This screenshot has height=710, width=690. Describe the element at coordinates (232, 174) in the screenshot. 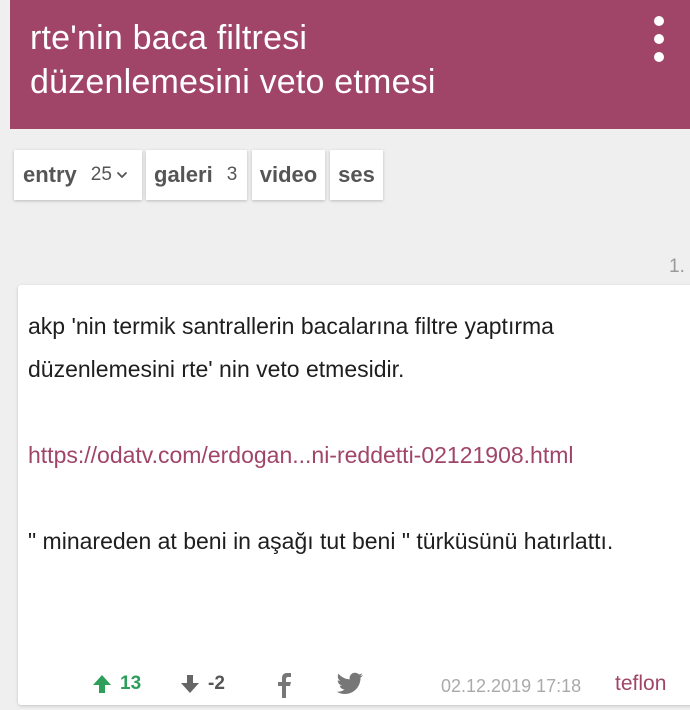

I see `tab-galeri-count: 3` at that location.